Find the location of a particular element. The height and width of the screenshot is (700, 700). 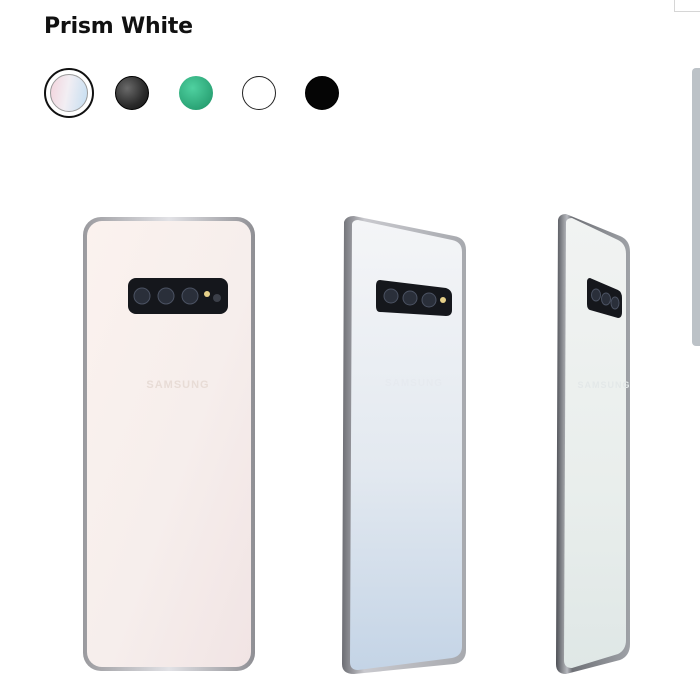

phone-side-view: SAMSUNG is located at coordinates (593, 444).